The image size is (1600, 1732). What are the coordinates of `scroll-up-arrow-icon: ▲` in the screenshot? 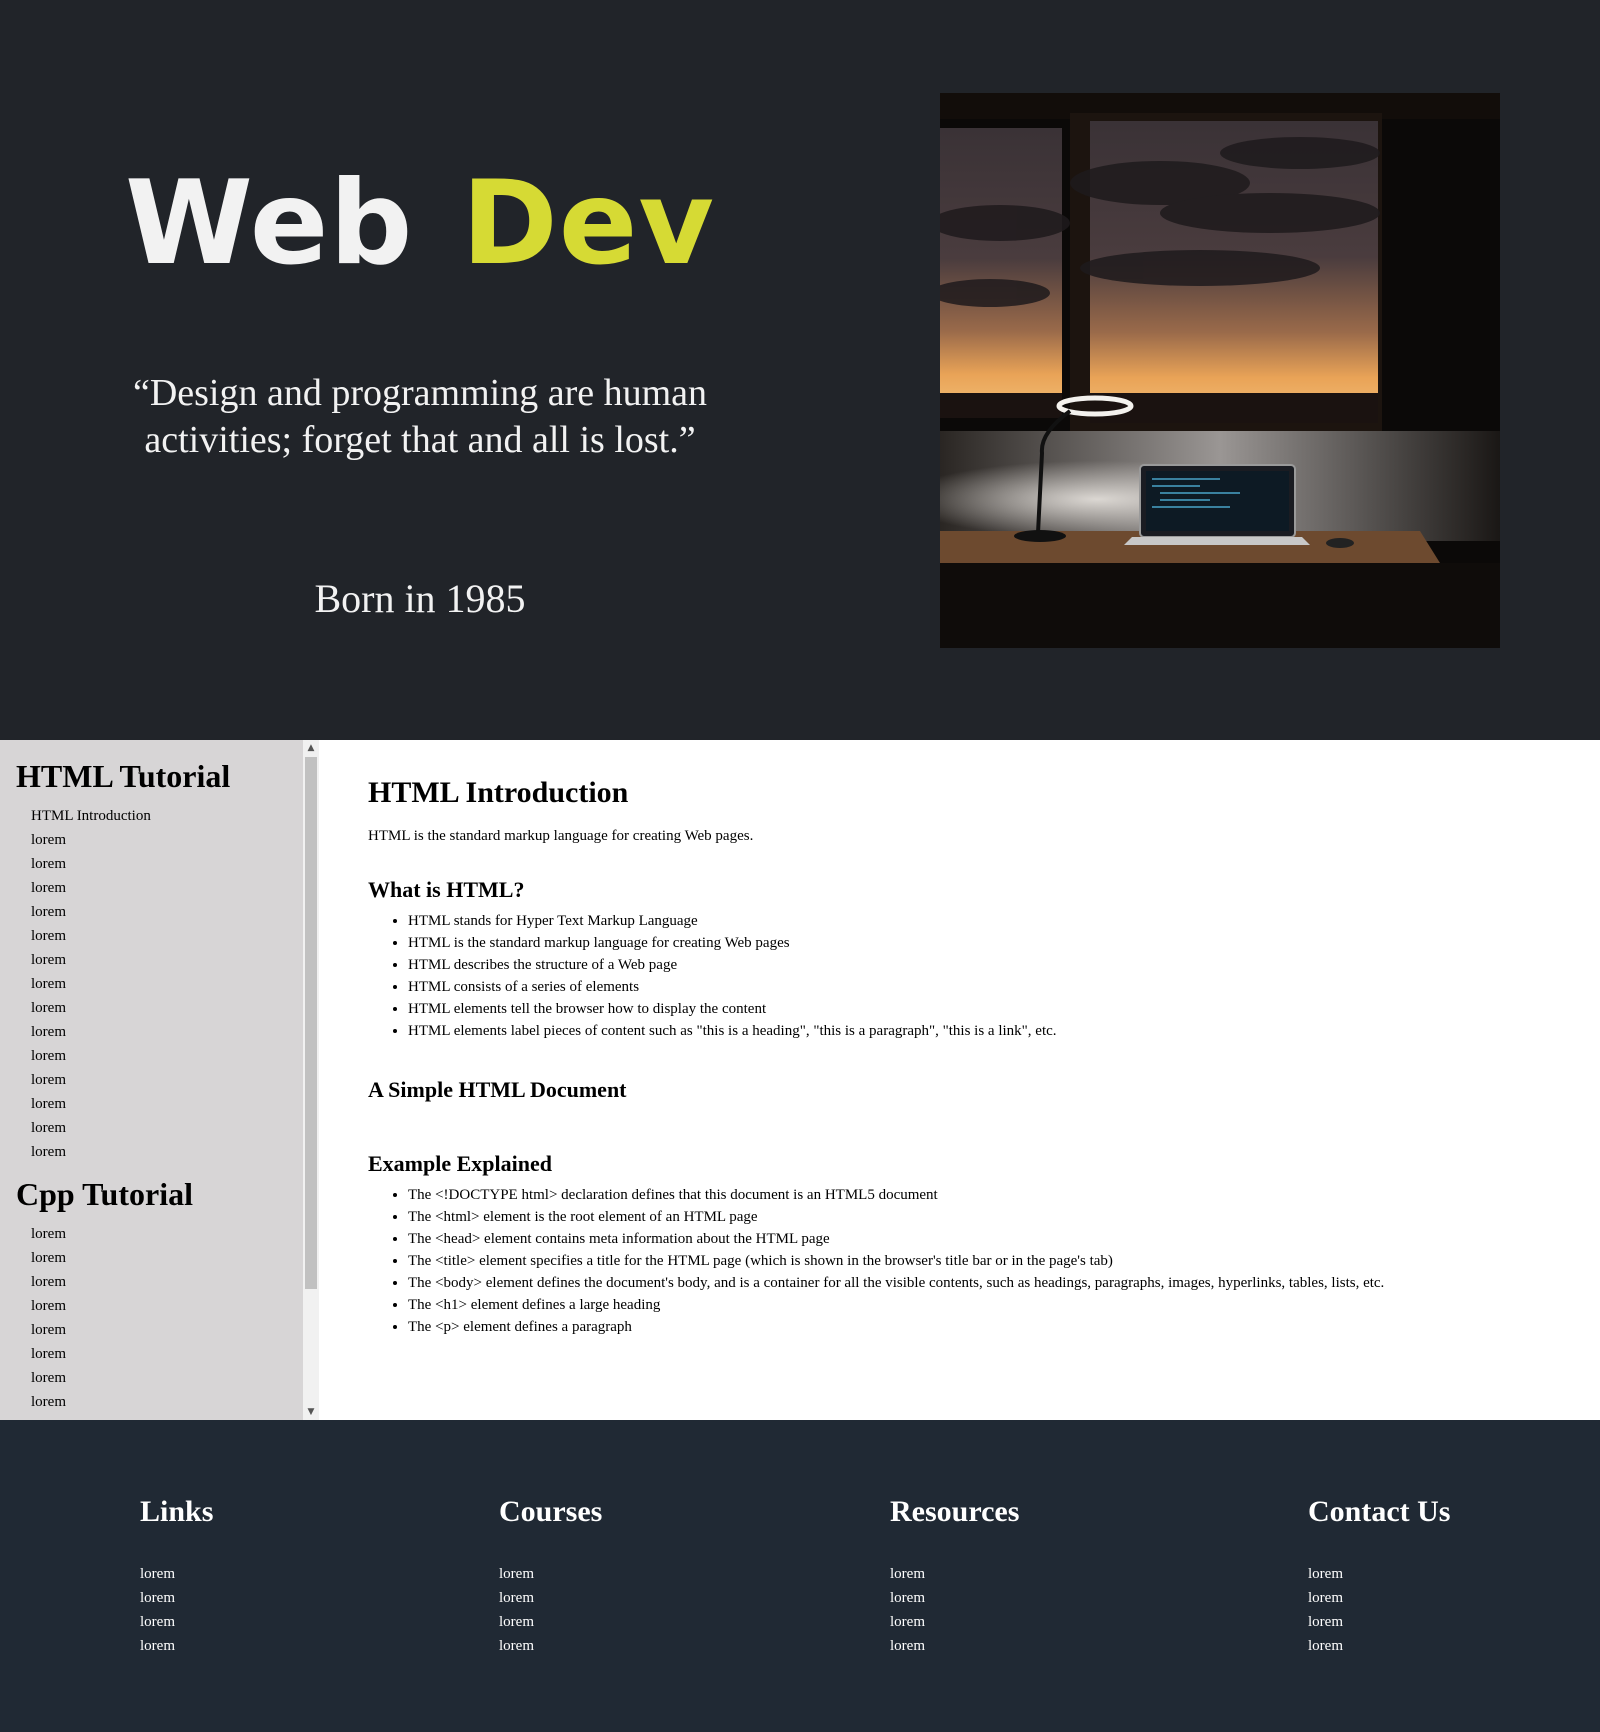 It's located at (311, 748).